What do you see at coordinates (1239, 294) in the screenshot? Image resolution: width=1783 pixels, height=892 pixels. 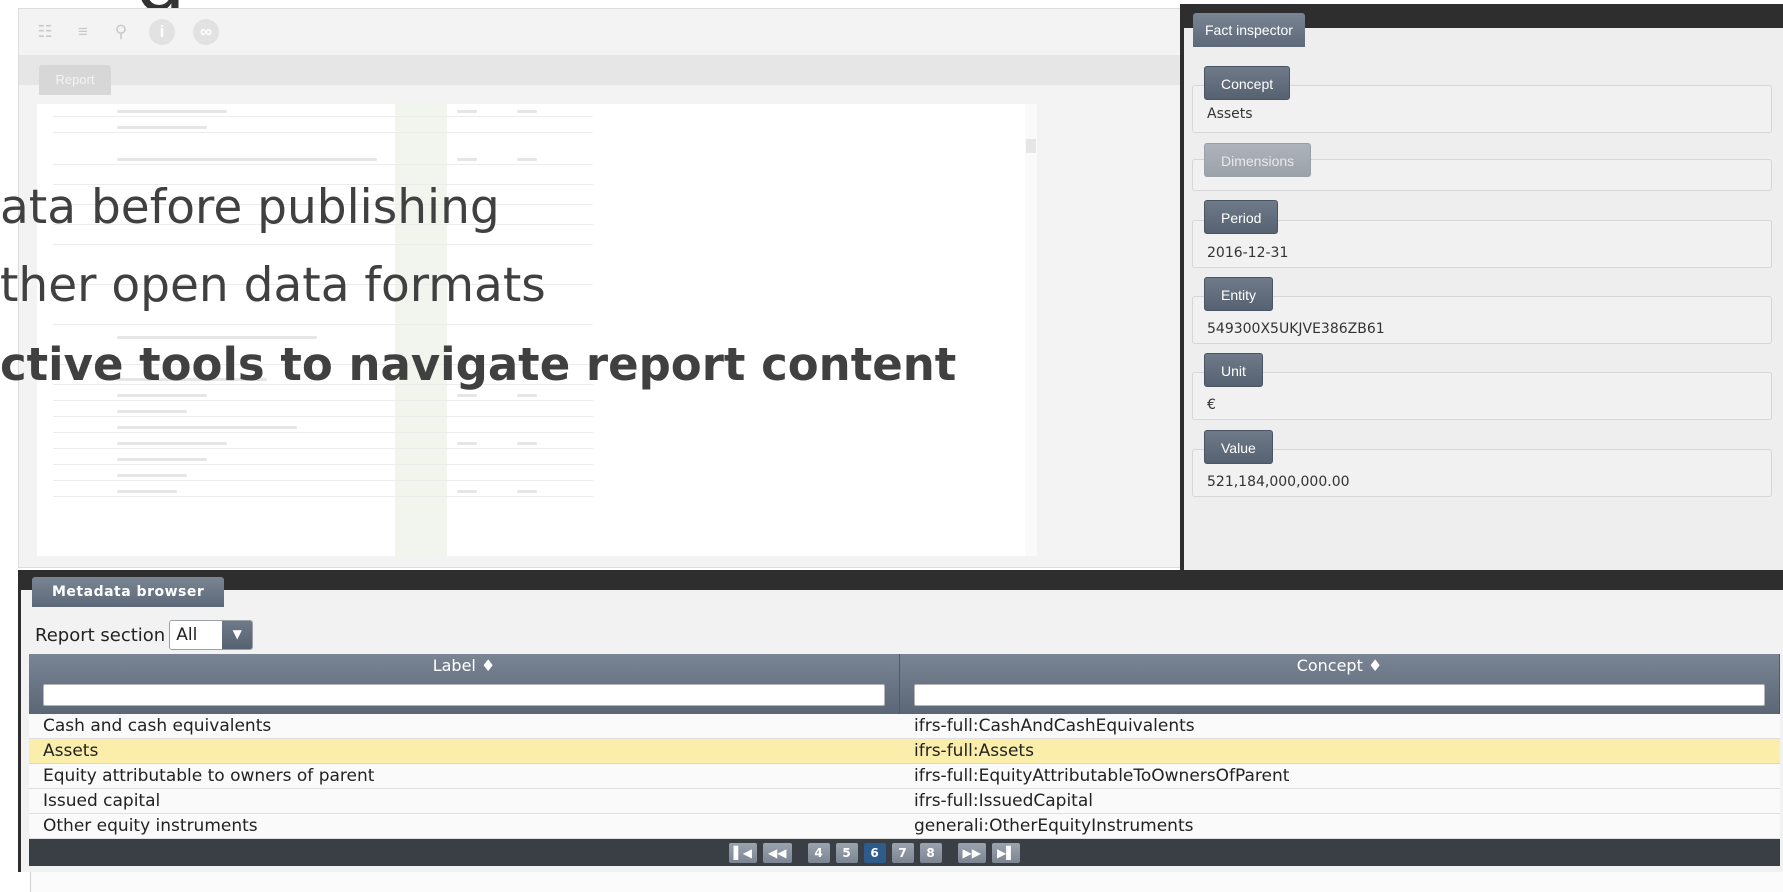 I see `entity-button: Entity` at bounding box center [1239, 294].